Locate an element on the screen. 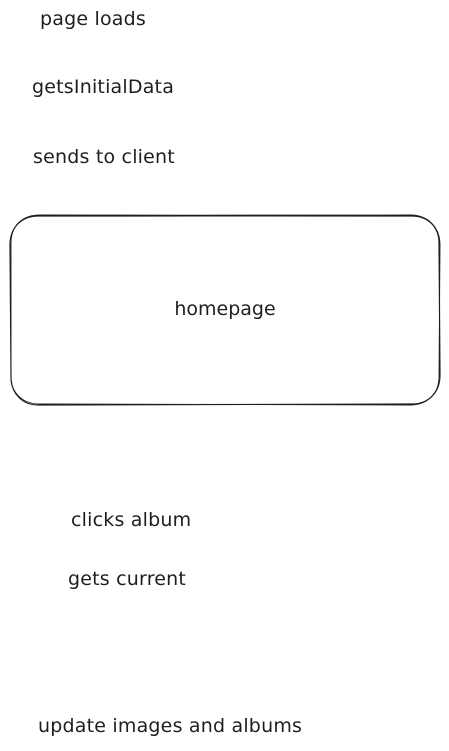 The image size is (449, 751). note-update-images-and-albums: update images and albums is located at coordinates (170, 726).